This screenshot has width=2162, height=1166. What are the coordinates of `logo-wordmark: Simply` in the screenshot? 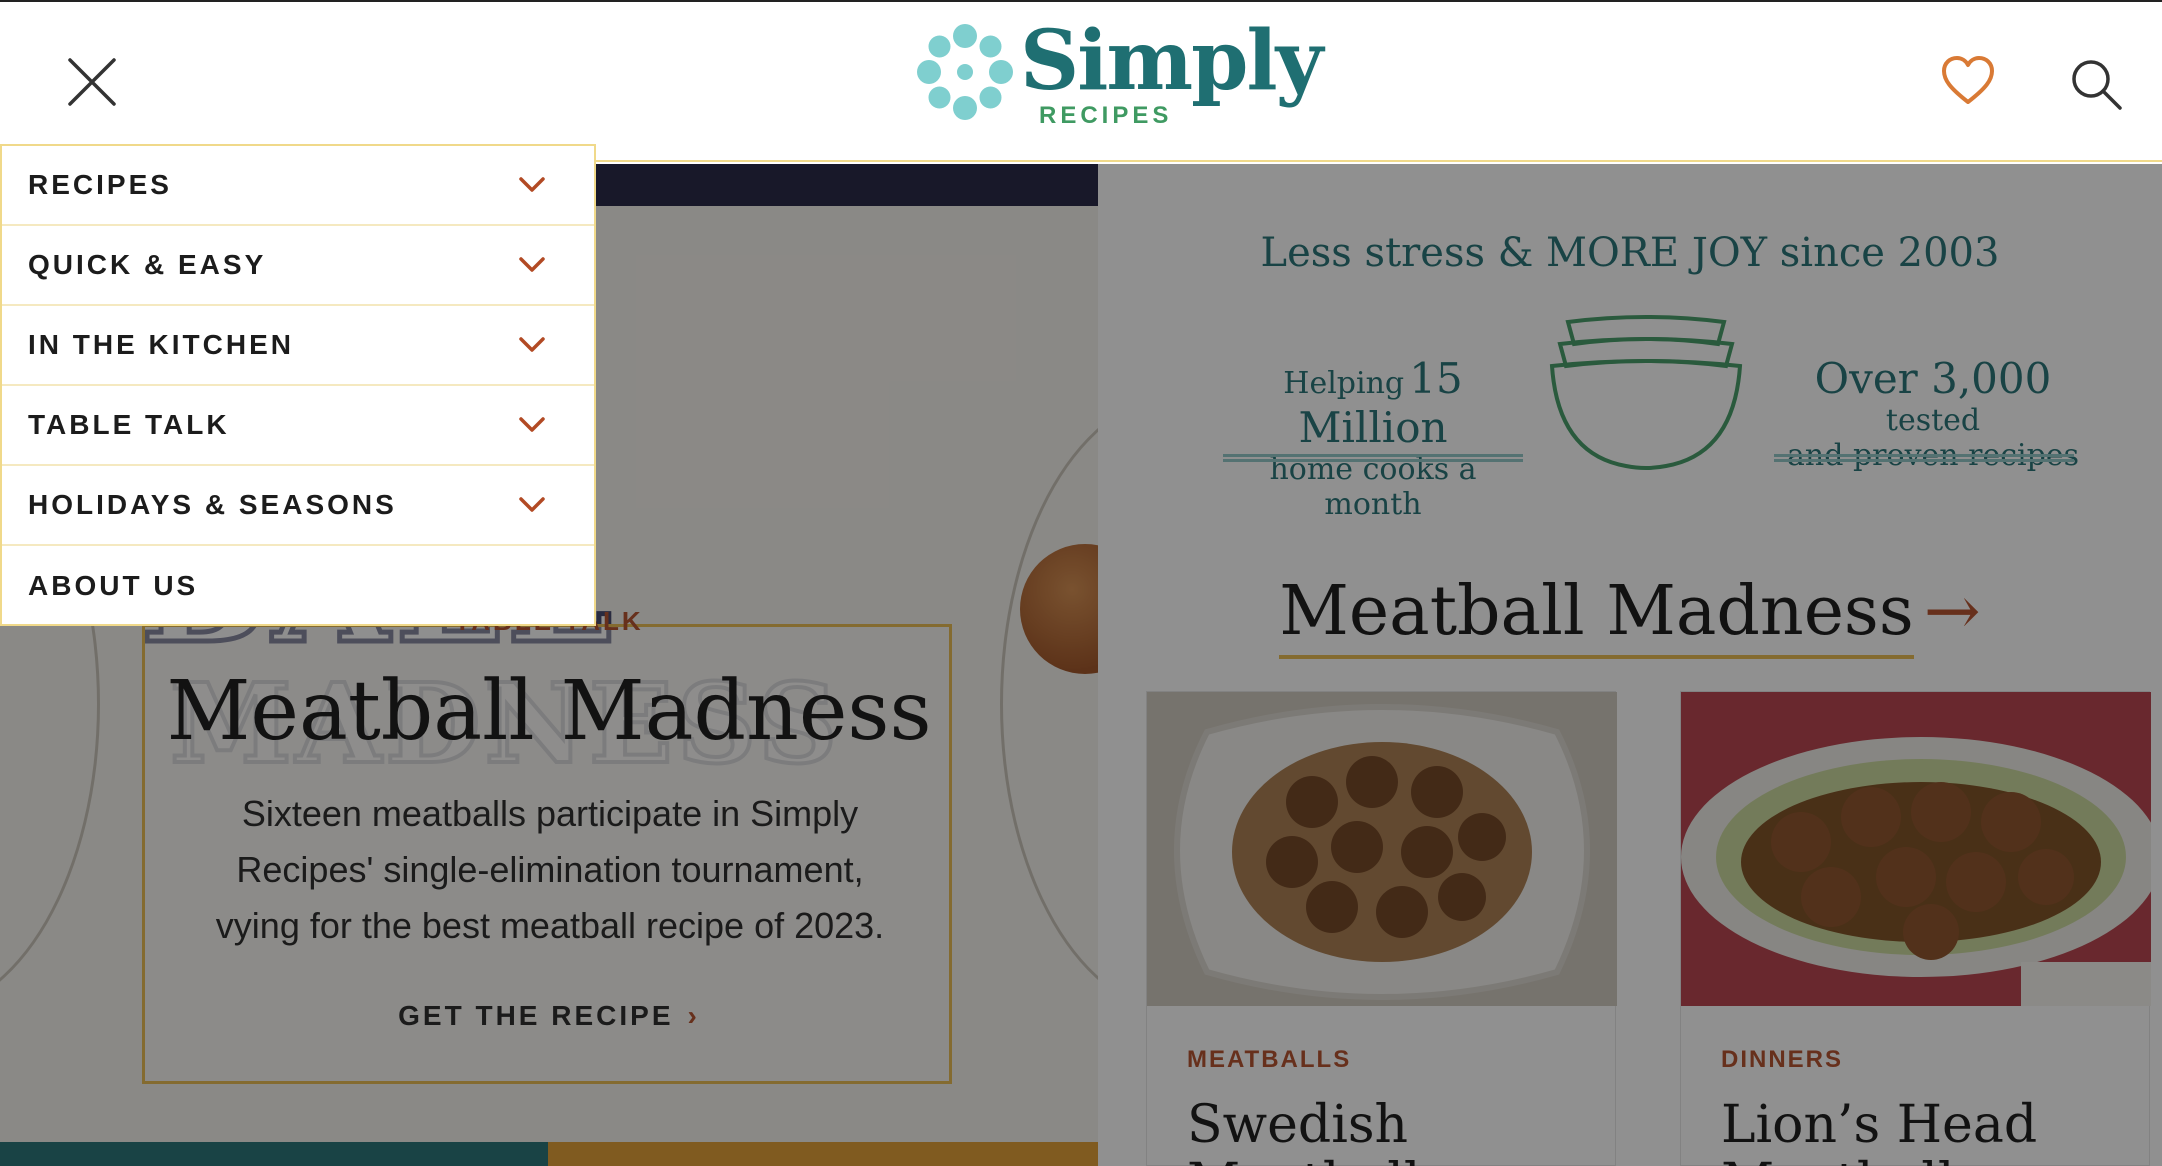 It's located at (1171, 61).